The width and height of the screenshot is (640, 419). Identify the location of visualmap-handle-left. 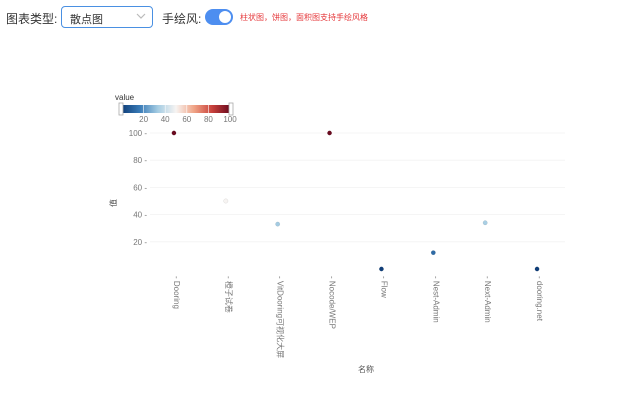
(121, 109).